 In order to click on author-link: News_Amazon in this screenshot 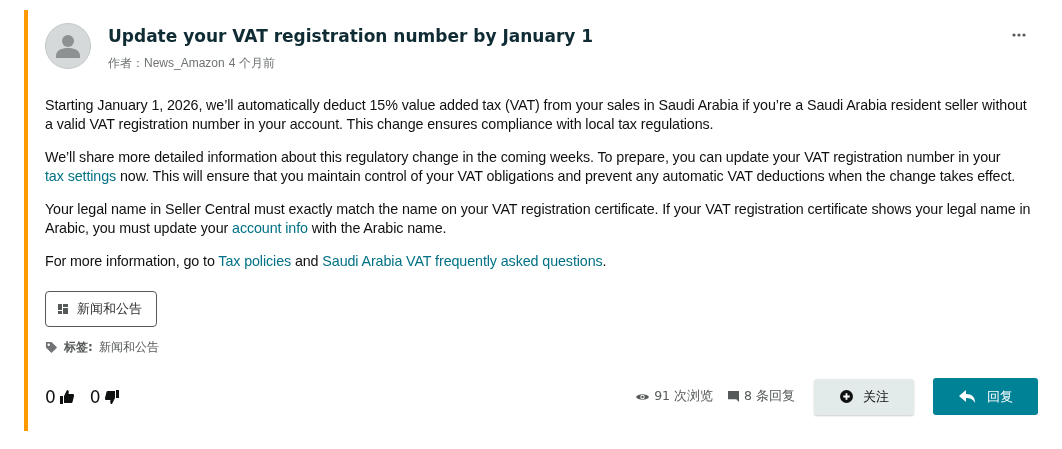, I will do `click(184, 63)`.